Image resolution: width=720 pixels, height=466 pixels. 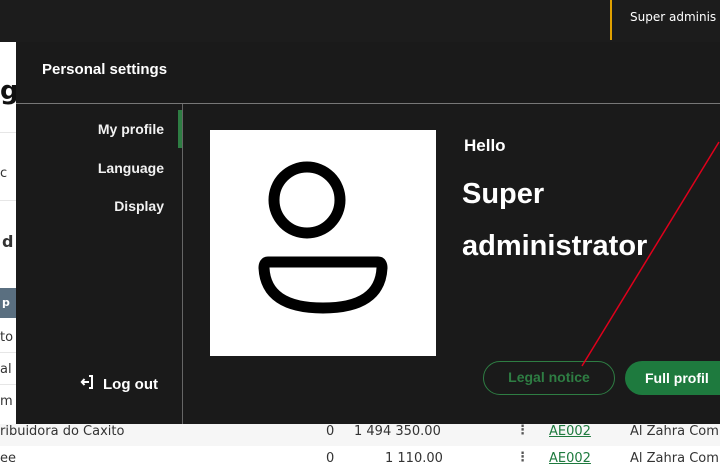 What do you see at coordinates (87, 384) in the screenshot?
I see `logout-icon` at bounding box center [87, 384].